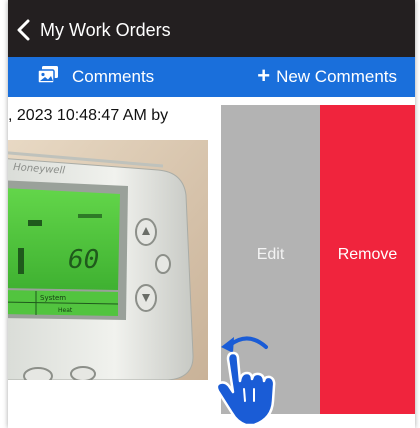 This screenshot has width=420, height=428. Describe the element at coordinates (211, 28) in the screenshot. I see `nav-bar: My Work Orders` at that location.